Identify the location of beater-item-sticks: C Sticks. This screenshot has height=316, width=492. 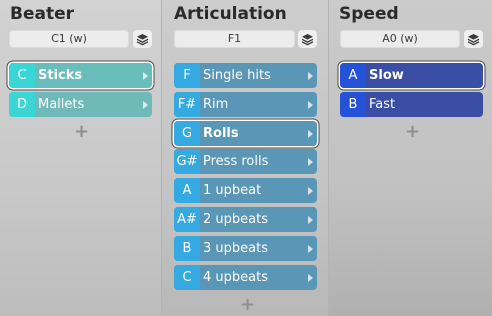
(80, 75).